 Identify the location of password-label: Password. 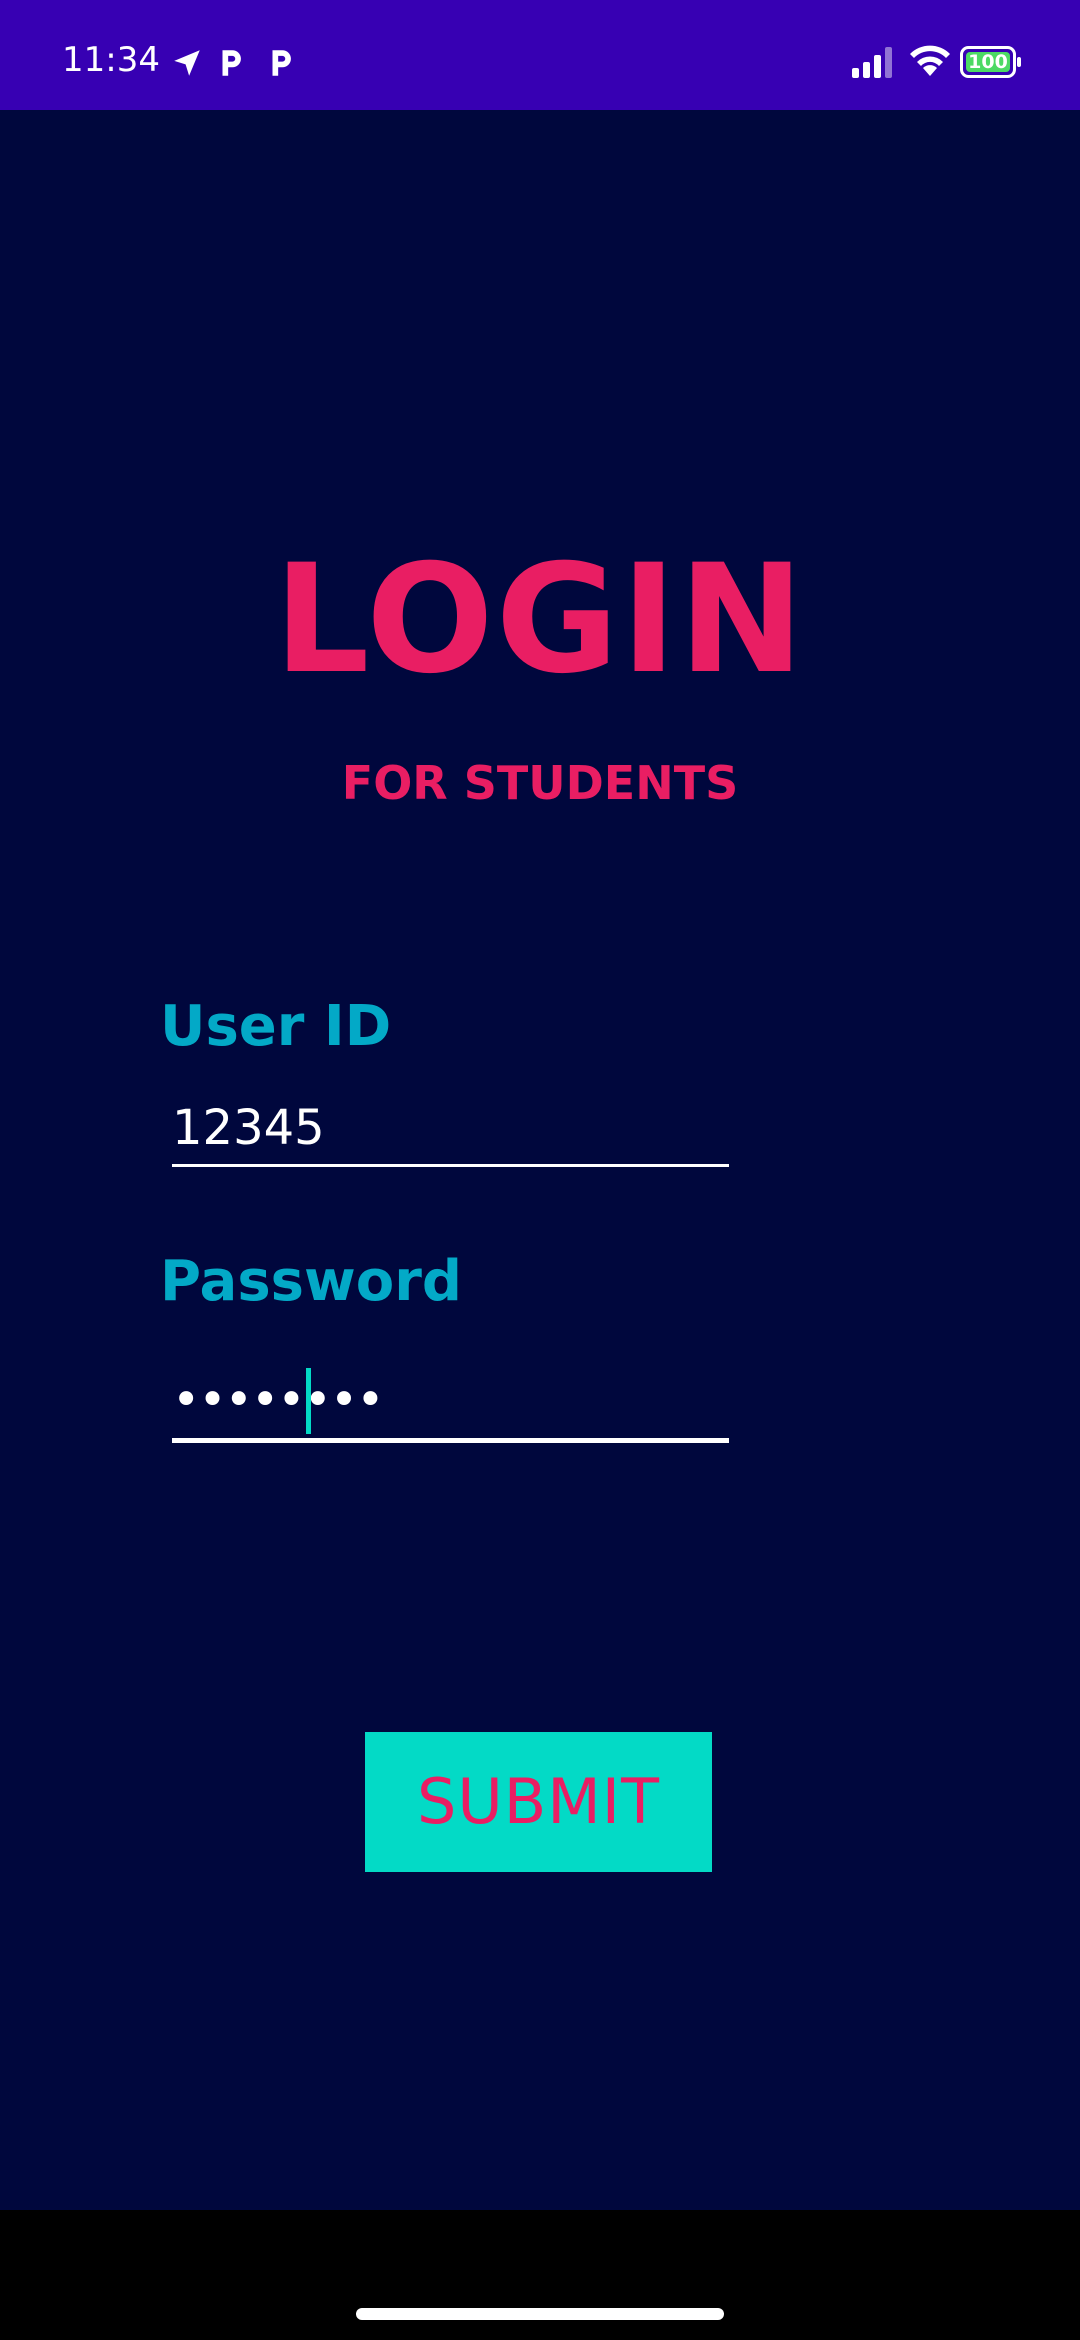
(311, 1281).